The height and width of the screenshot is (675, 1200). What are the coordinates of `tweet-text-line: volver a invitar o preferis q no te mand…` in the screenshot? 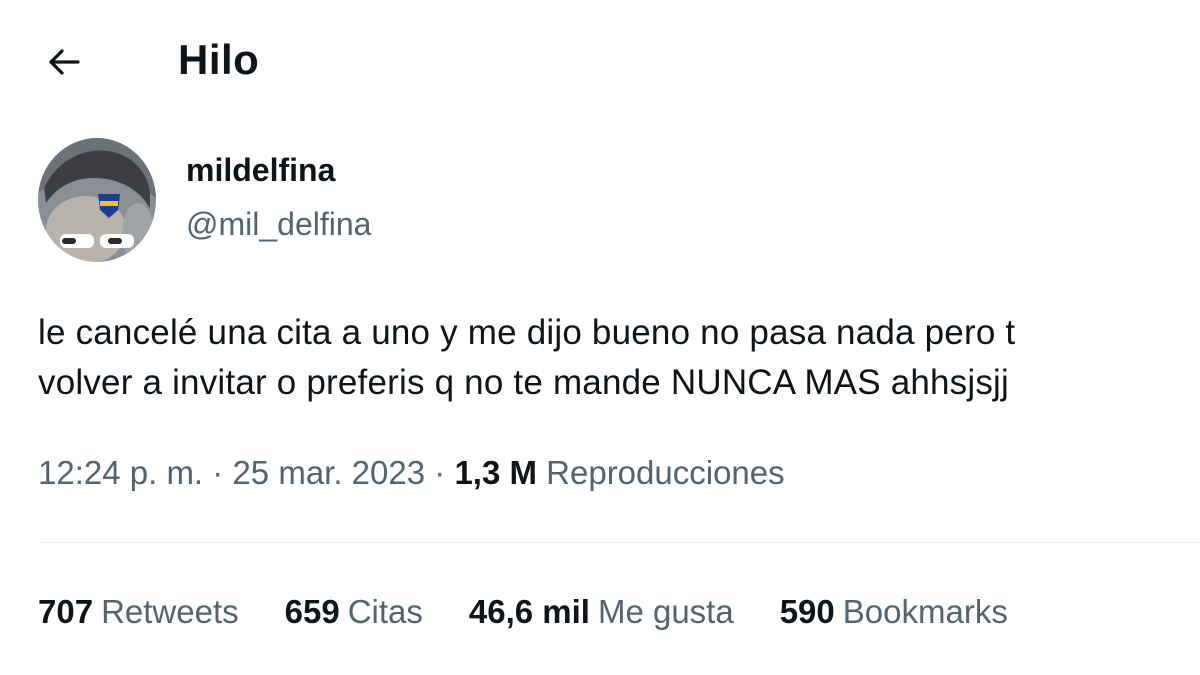 It's located at (524, 382).